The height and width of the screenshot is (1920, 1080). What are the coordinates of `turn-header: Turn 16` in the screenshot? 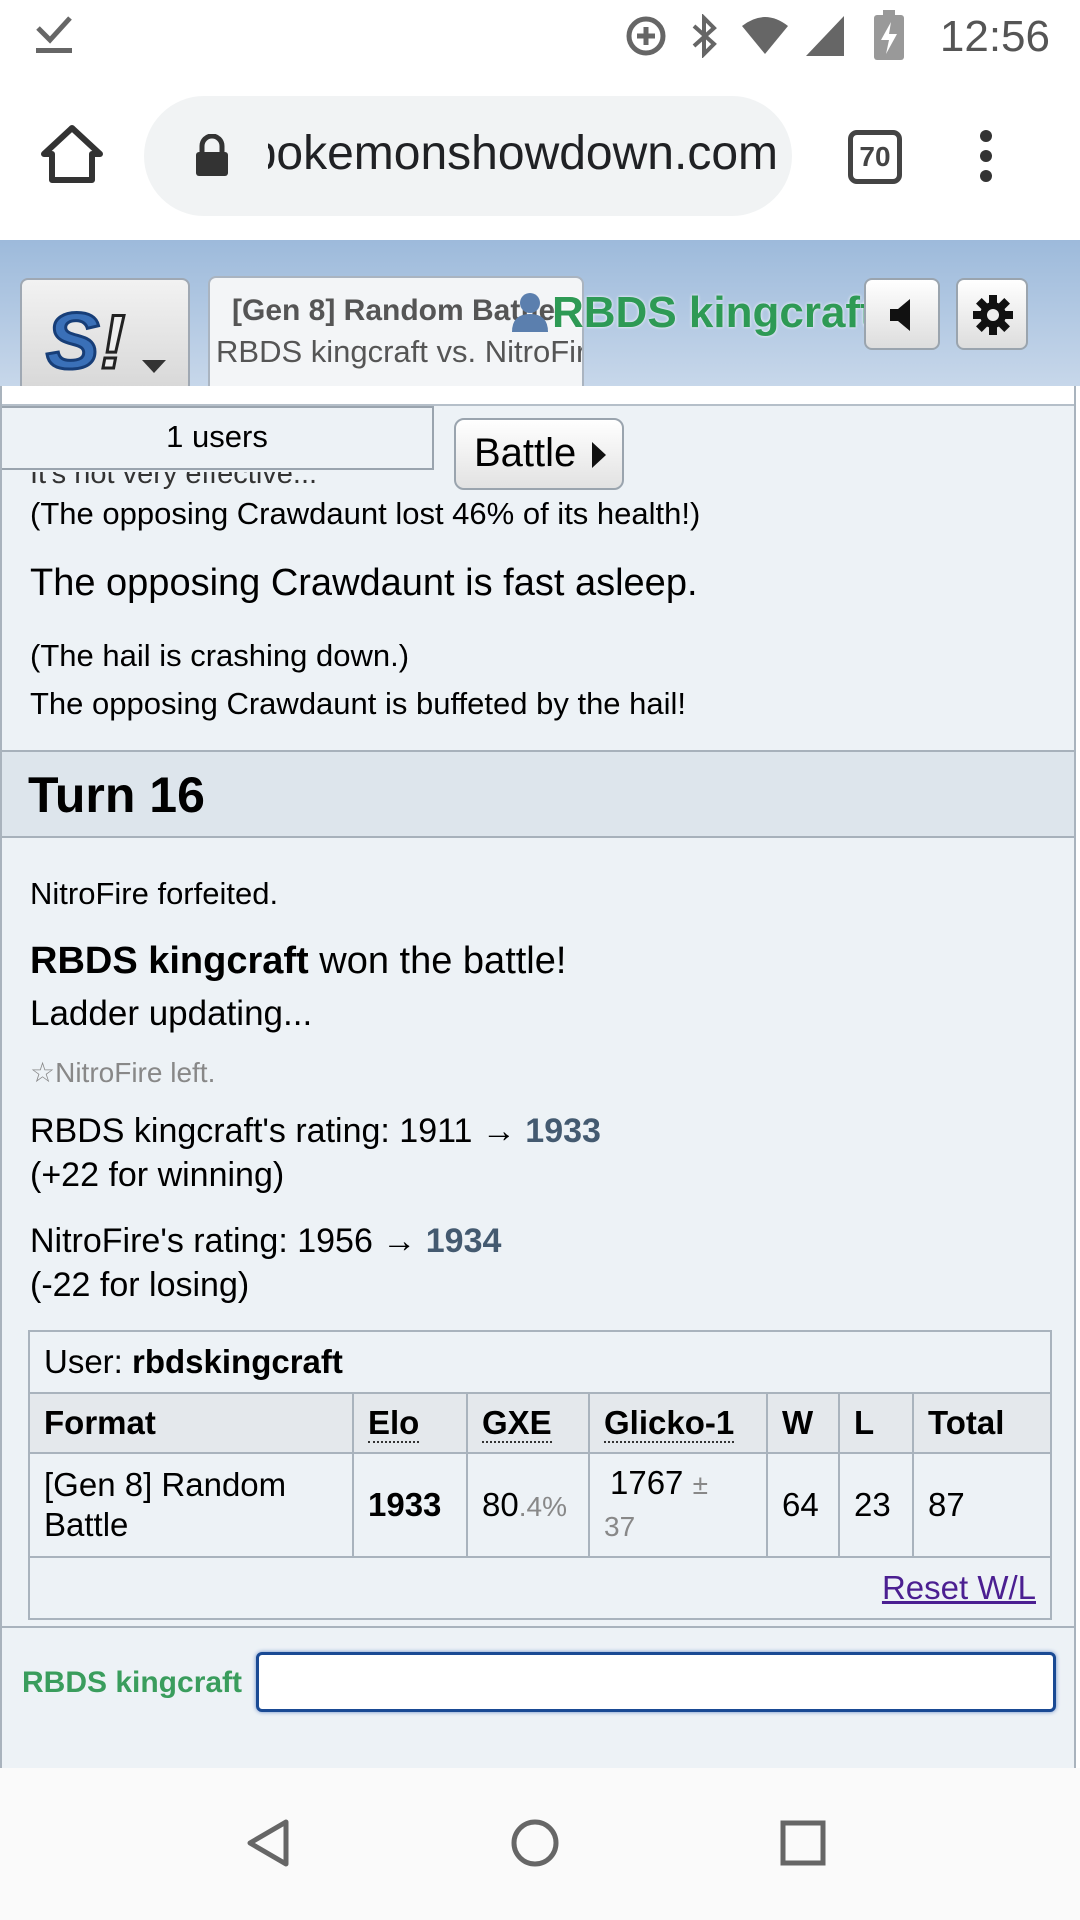 It's located at (538, 794).